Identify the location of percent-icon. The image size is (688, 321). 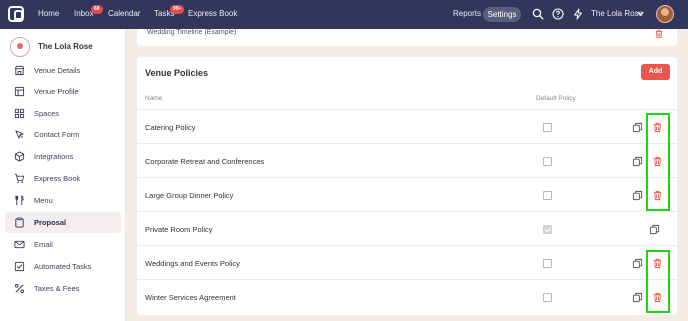
(19, 288).